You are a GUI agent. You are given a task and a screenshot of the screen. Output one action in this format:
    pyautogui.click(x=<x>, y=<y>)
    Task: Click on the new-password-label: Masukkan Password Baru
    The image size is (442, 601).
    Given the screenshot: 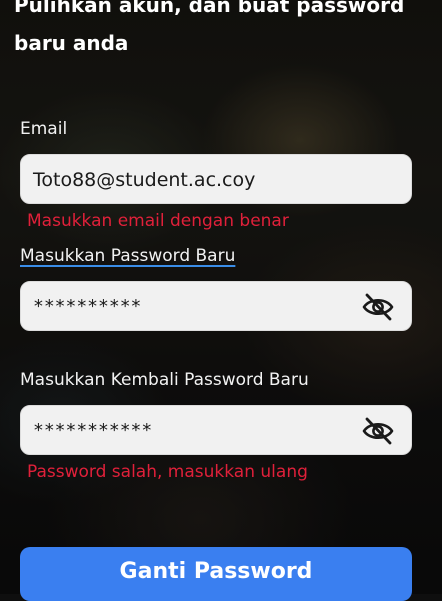 What is the action you would take?
    pyautogui.click(x=128, y=256)
    